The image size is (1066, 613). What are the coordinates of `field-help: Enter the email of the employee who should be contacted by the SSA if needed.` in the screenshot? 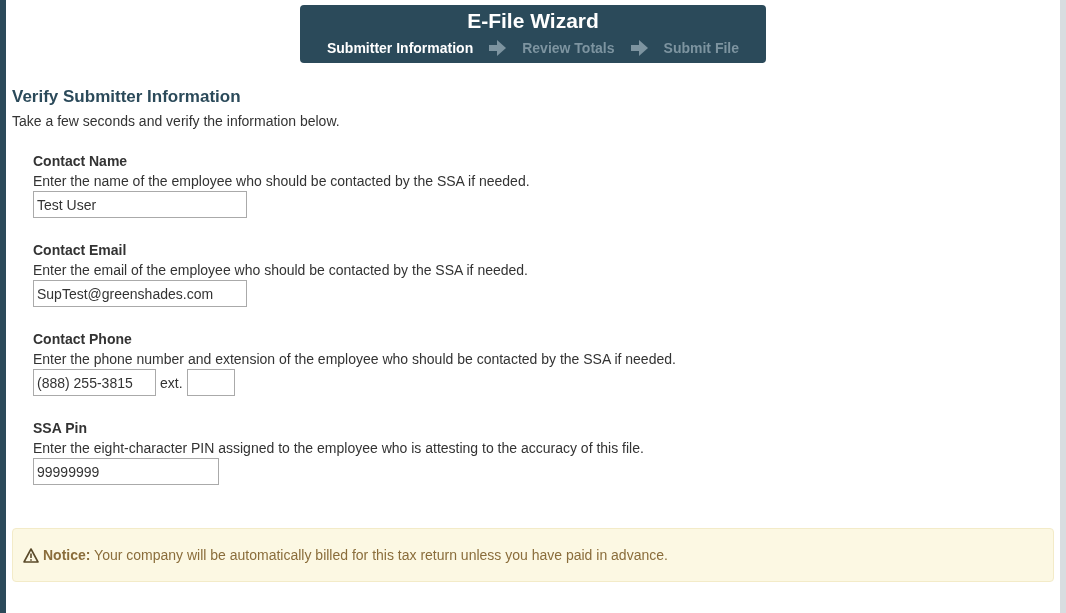 It's located at (281, 270).